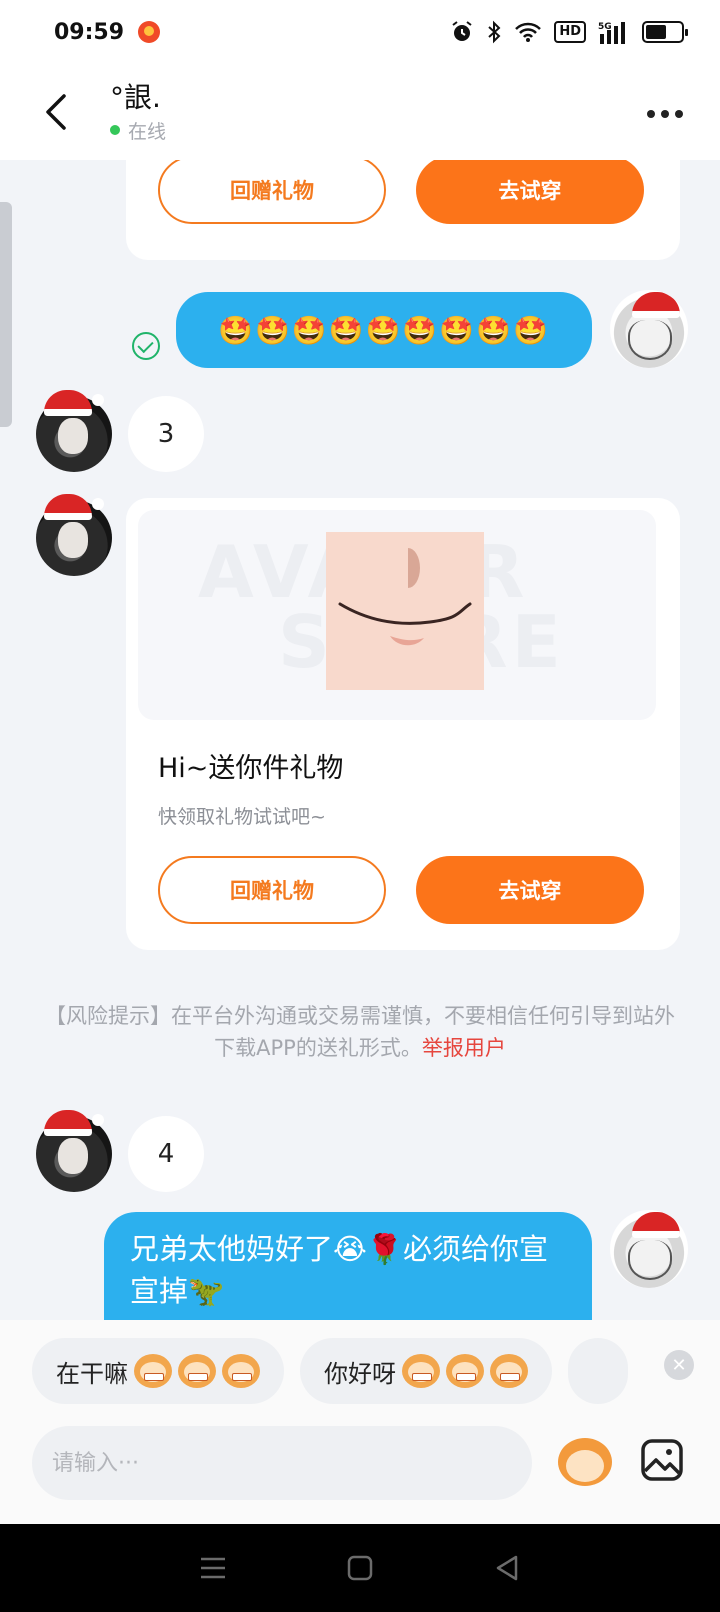 This screenshot has width=720, height=1612. I want to click on message-text: 3, so click(166, 434).